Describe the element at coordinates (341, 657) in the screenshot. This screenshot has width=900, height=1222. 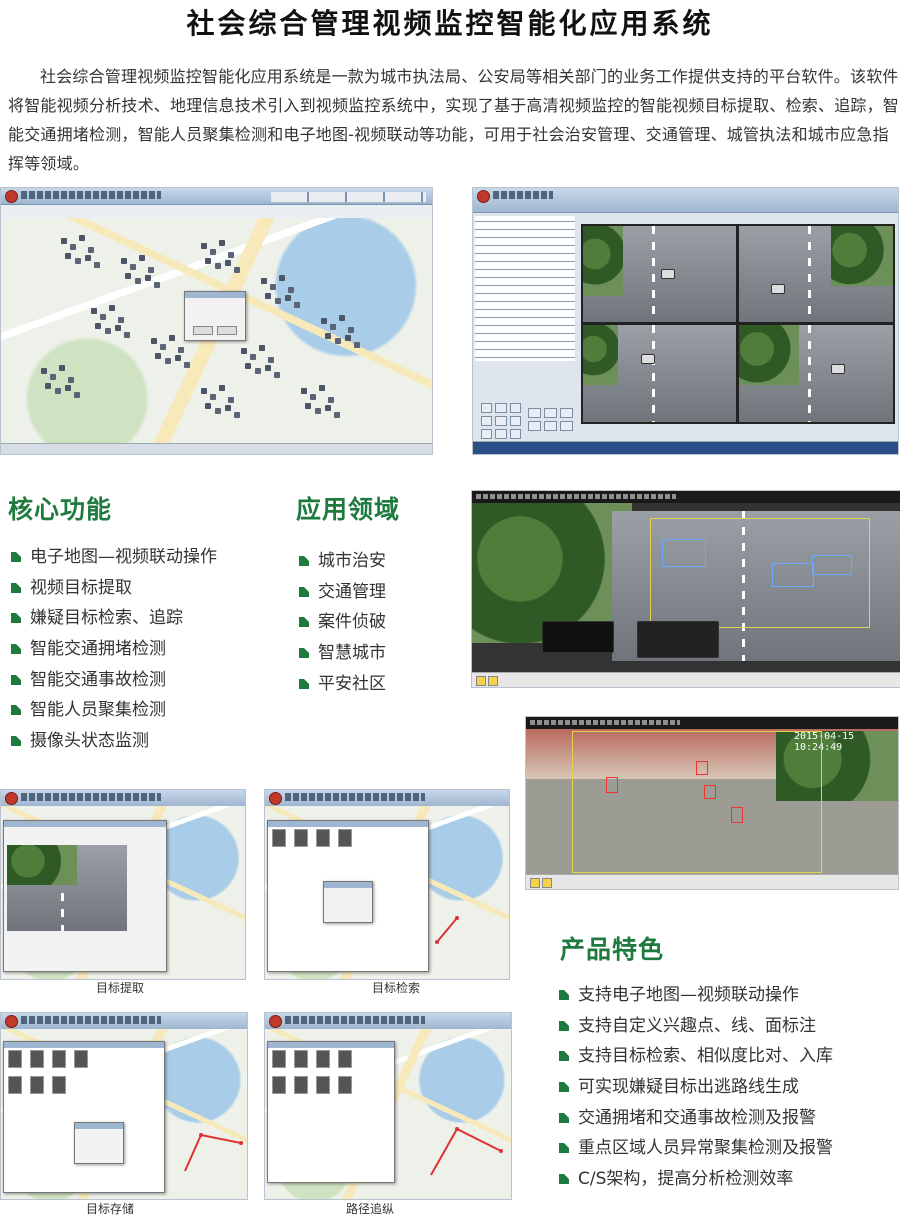
I see `list-item: 智慧城市` at that location.